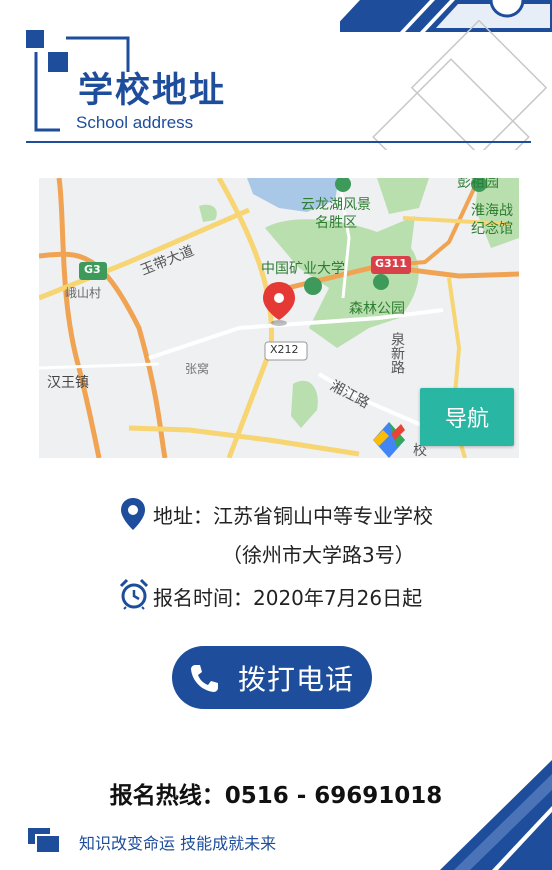  What do you see at coordinates (178, 843) in the screenshot?
I see `footer-slogan: 知识改变命运 技能成就未来` at bounding box center [178, 843].